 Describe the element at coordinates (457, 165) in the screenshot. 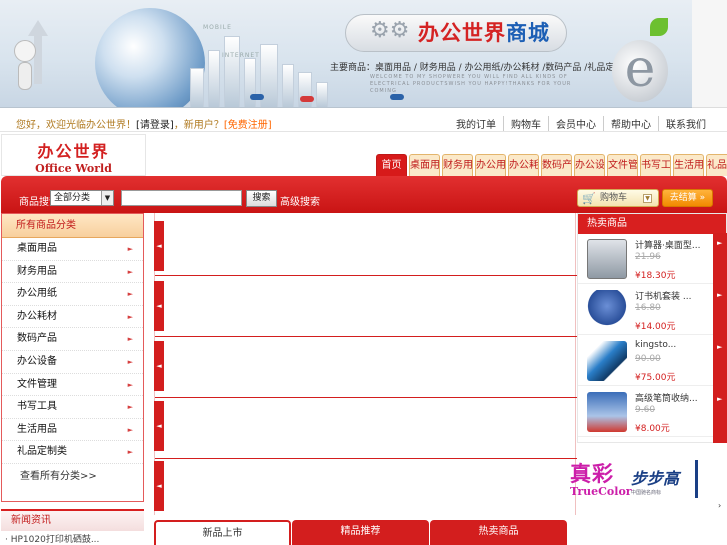

I see `nav-tab-finance: 财务用品` at that location.